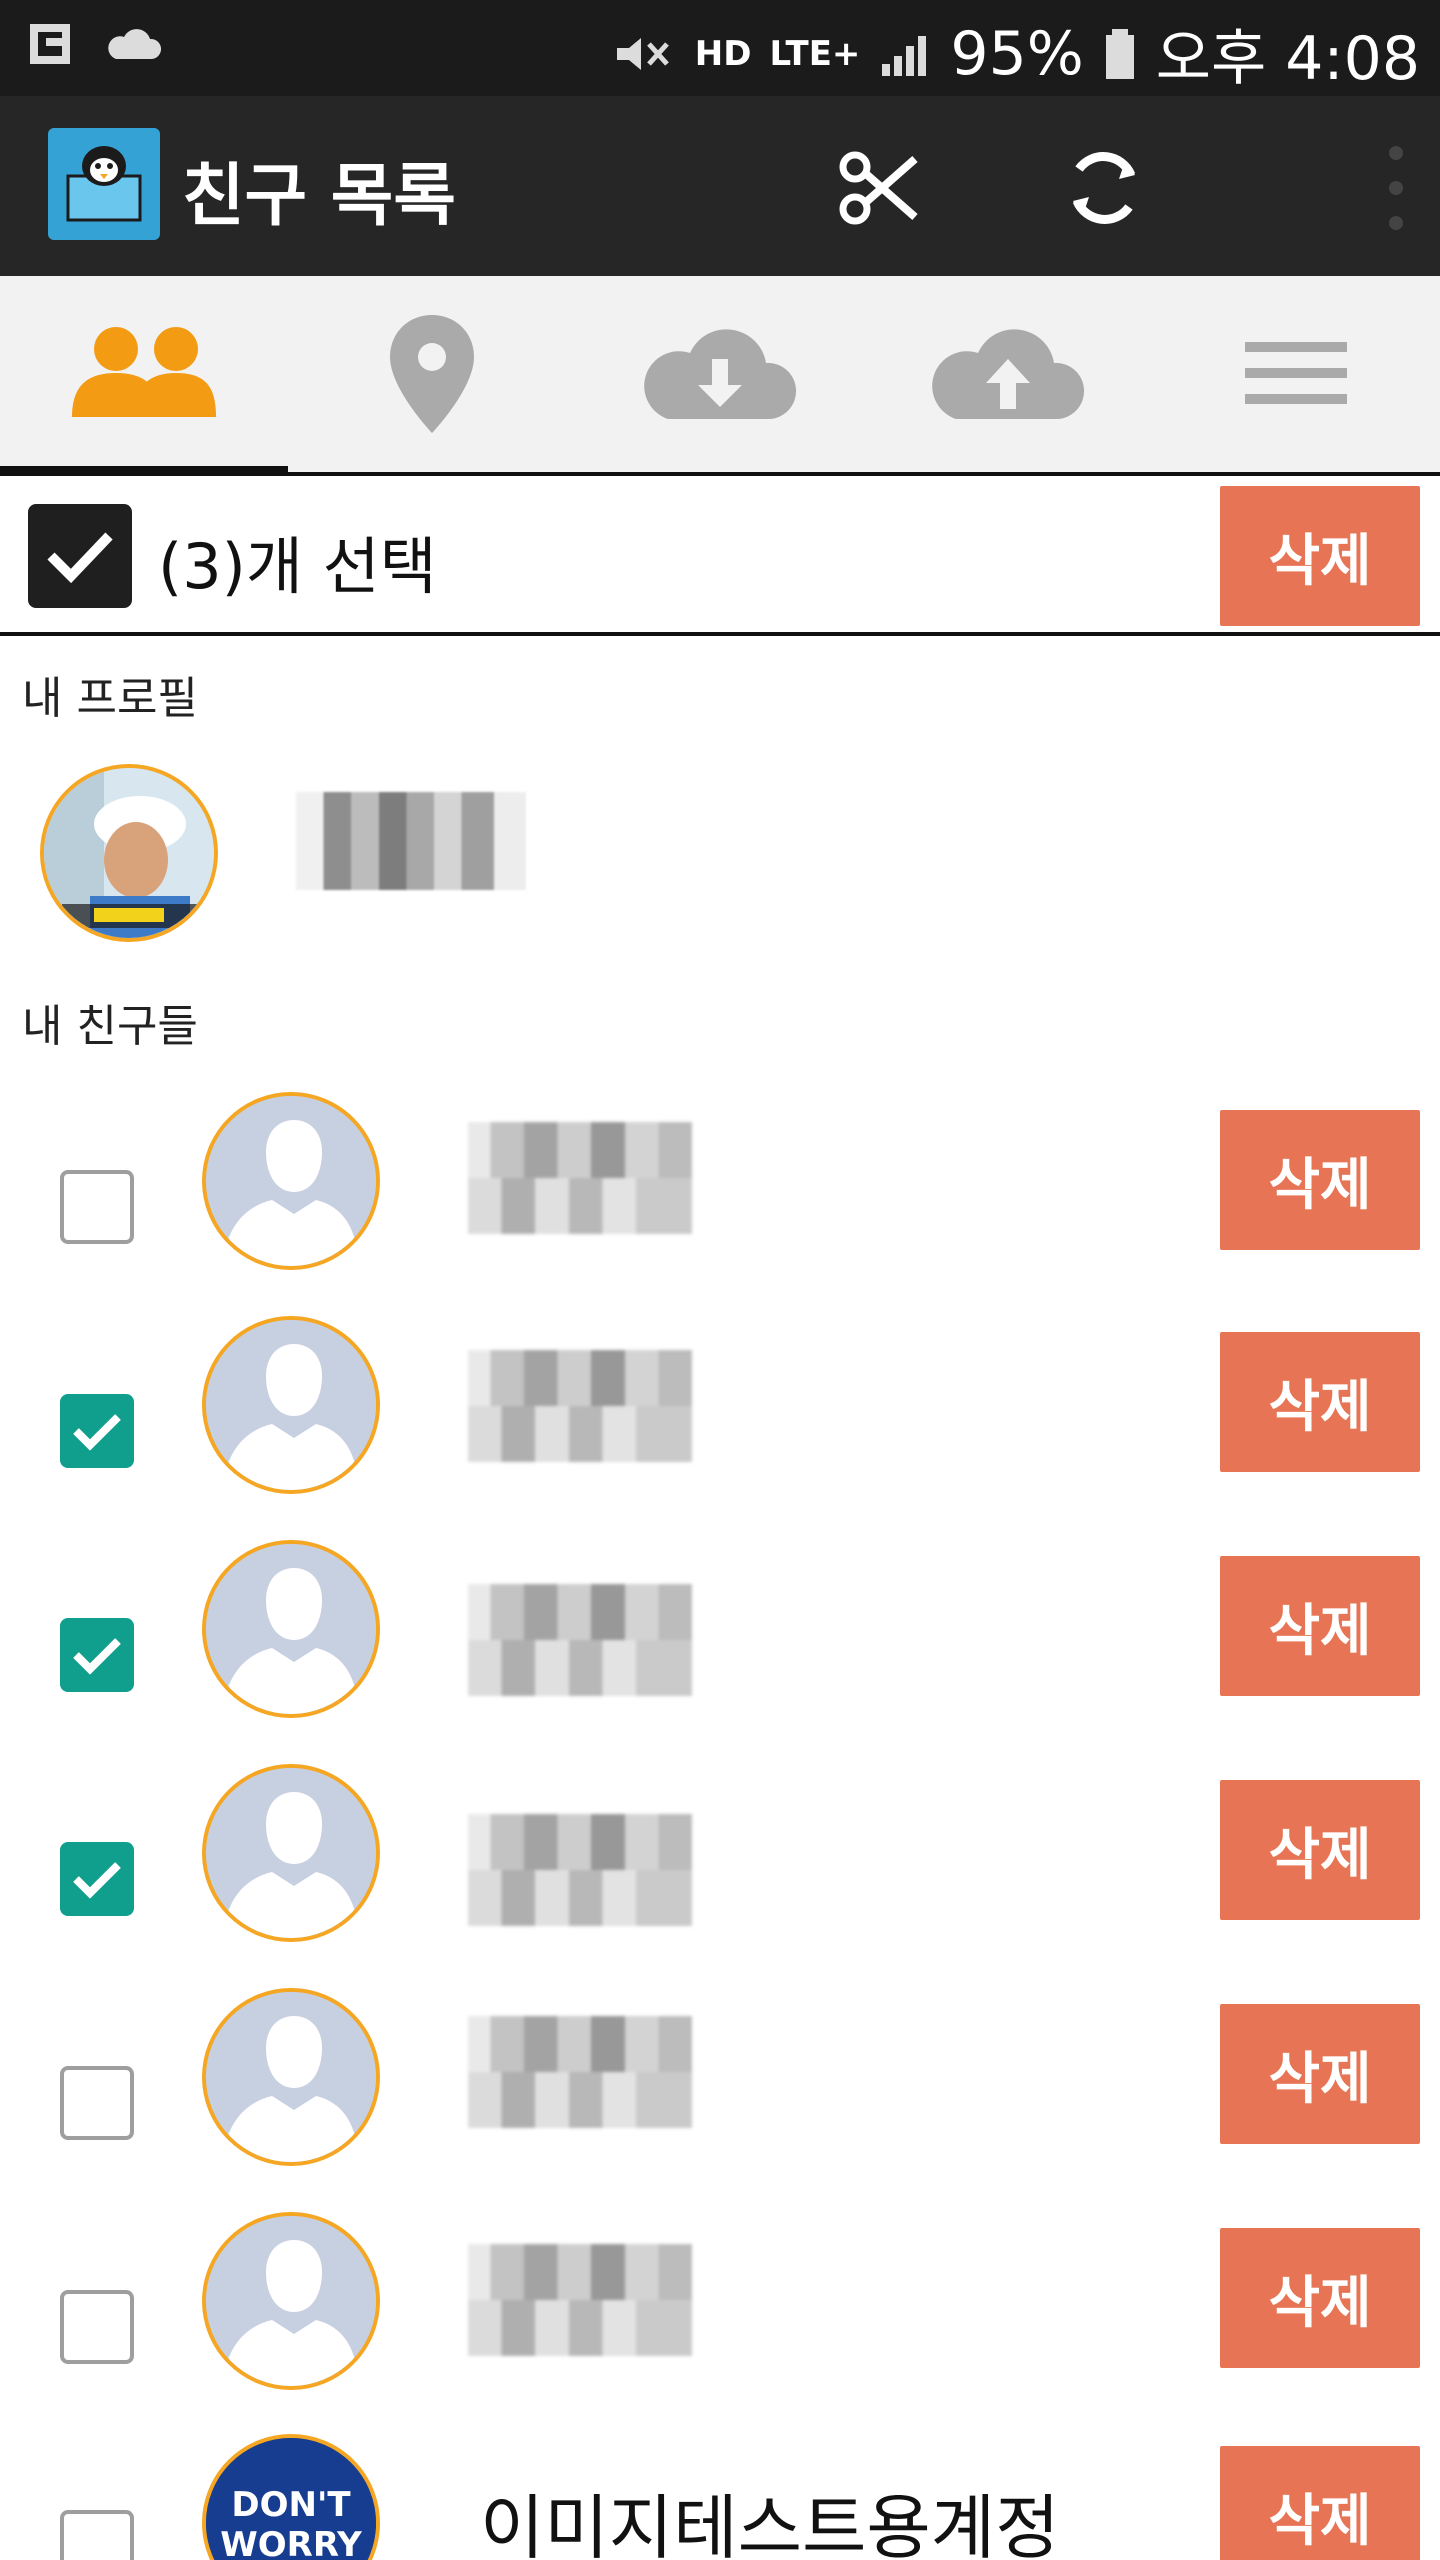 The width and height of the screenshot is (1440, 2560). What do you see at coordinates (1287, 59) in the screenshot?
I see `clock: 오후 4:08` at bounding box center [1287, 59].